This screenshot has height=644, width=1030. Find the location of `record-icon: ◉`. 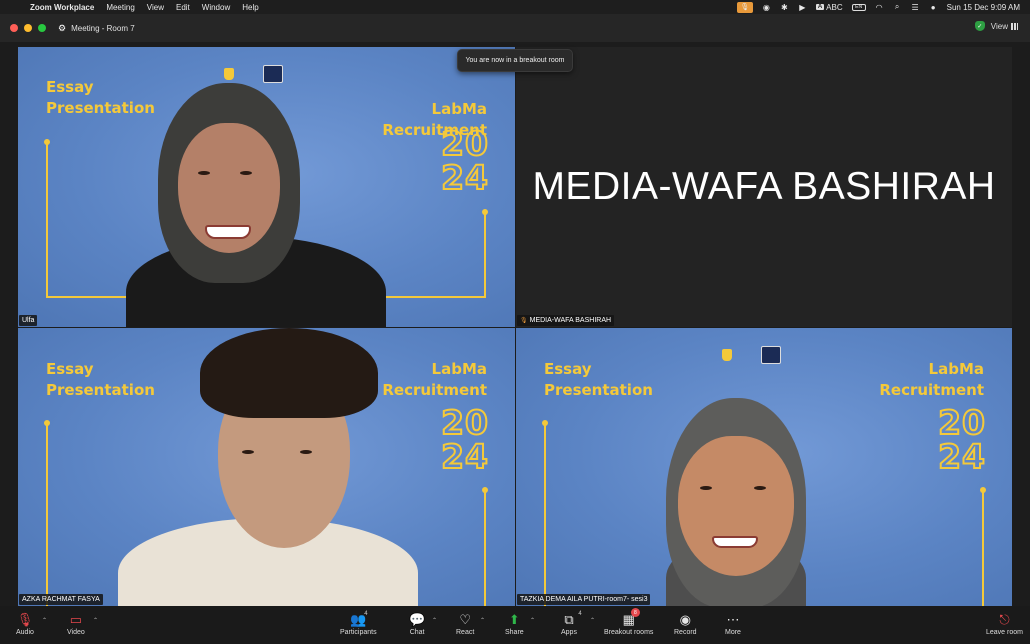

record-icon: ◉ is located at coordinates (685, 619).